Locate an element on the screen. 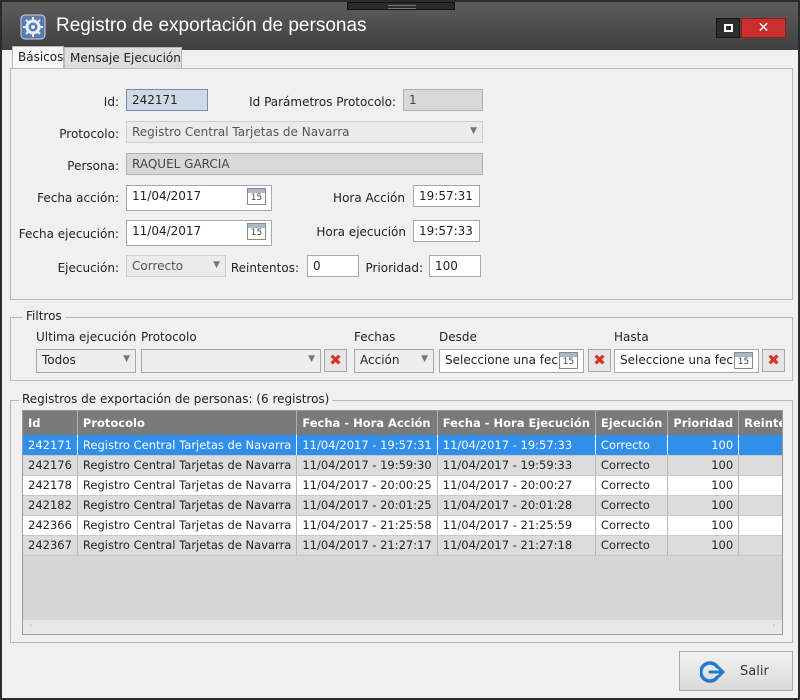 The width and height of the screenshot is (800, 700). column-header: Reintentos is located at coordinates (760, 423).